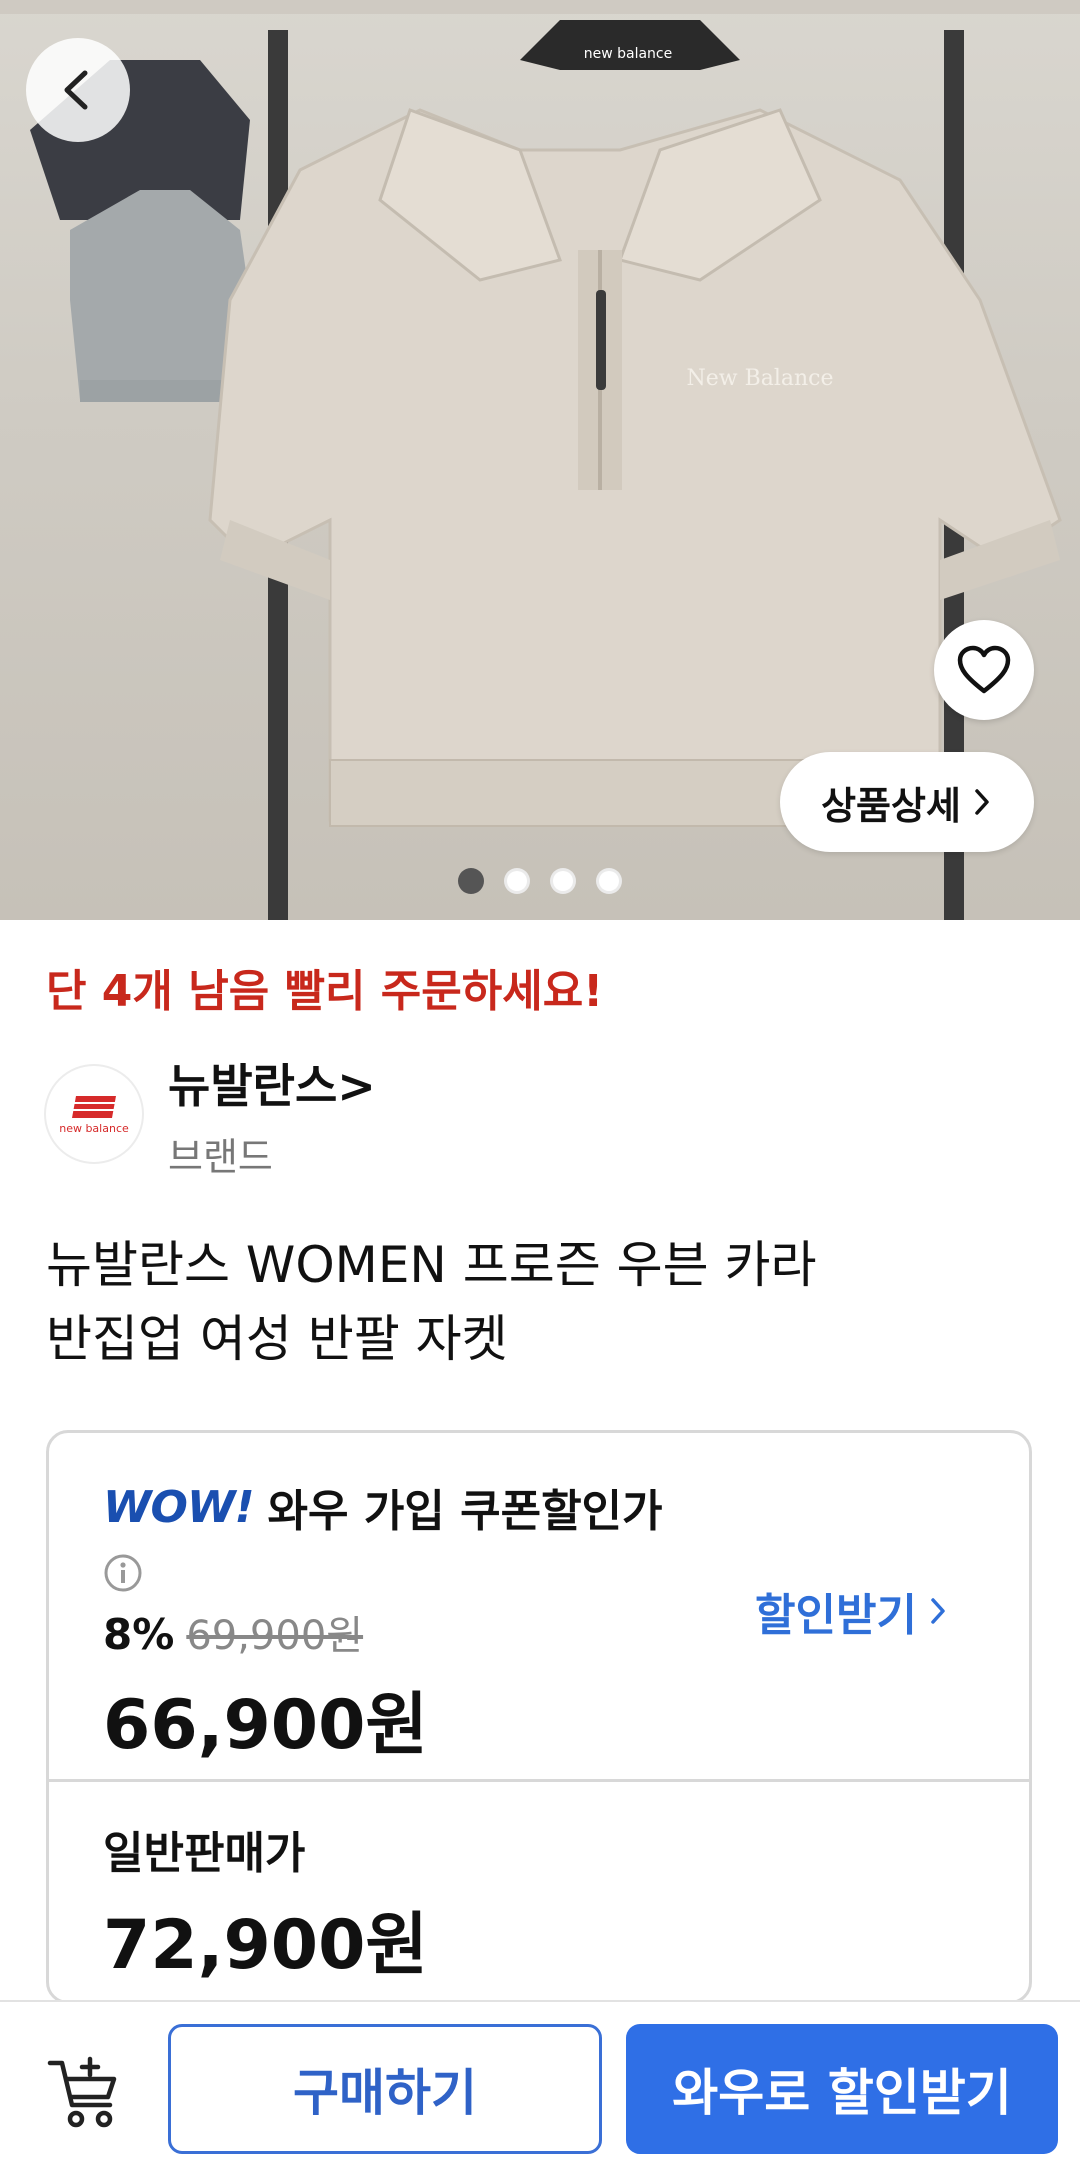 This screenshot has width=1080, height=2179. What do you see at coordinates (277, 1339) in the screenshot?
I see `product-title-line: 반집업 여성 반팔 자켓` at bounding box center [277, 1339].